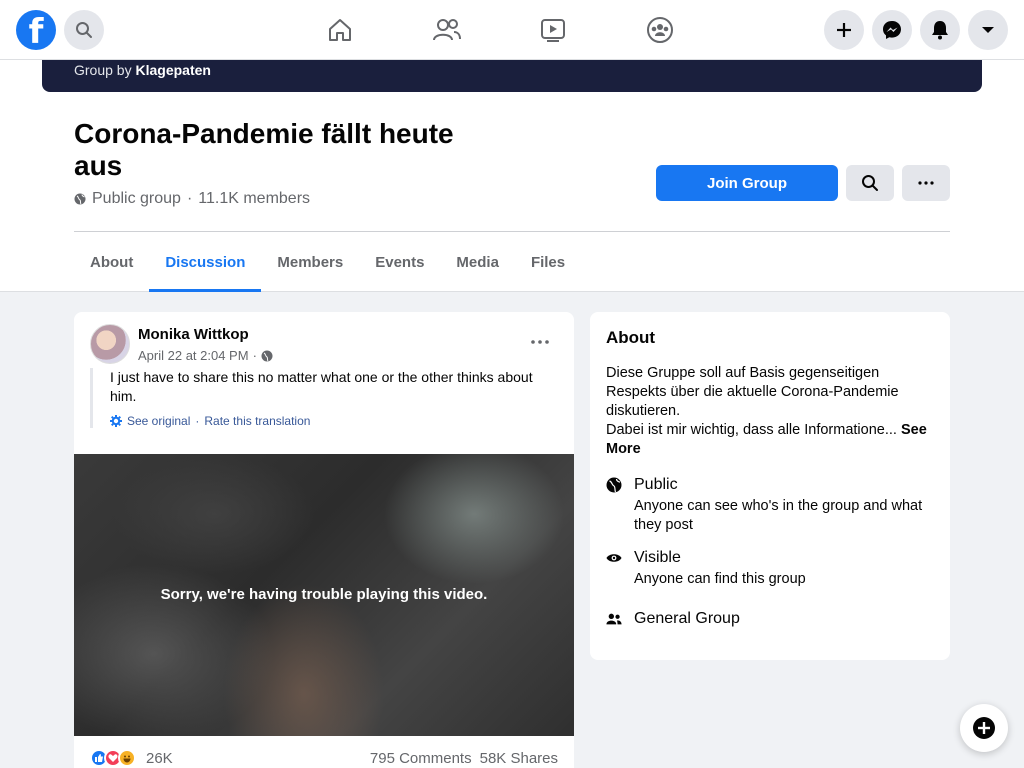  I want to click on engagement-counts: 795 Comments 58K Shares, so click(464, 758).